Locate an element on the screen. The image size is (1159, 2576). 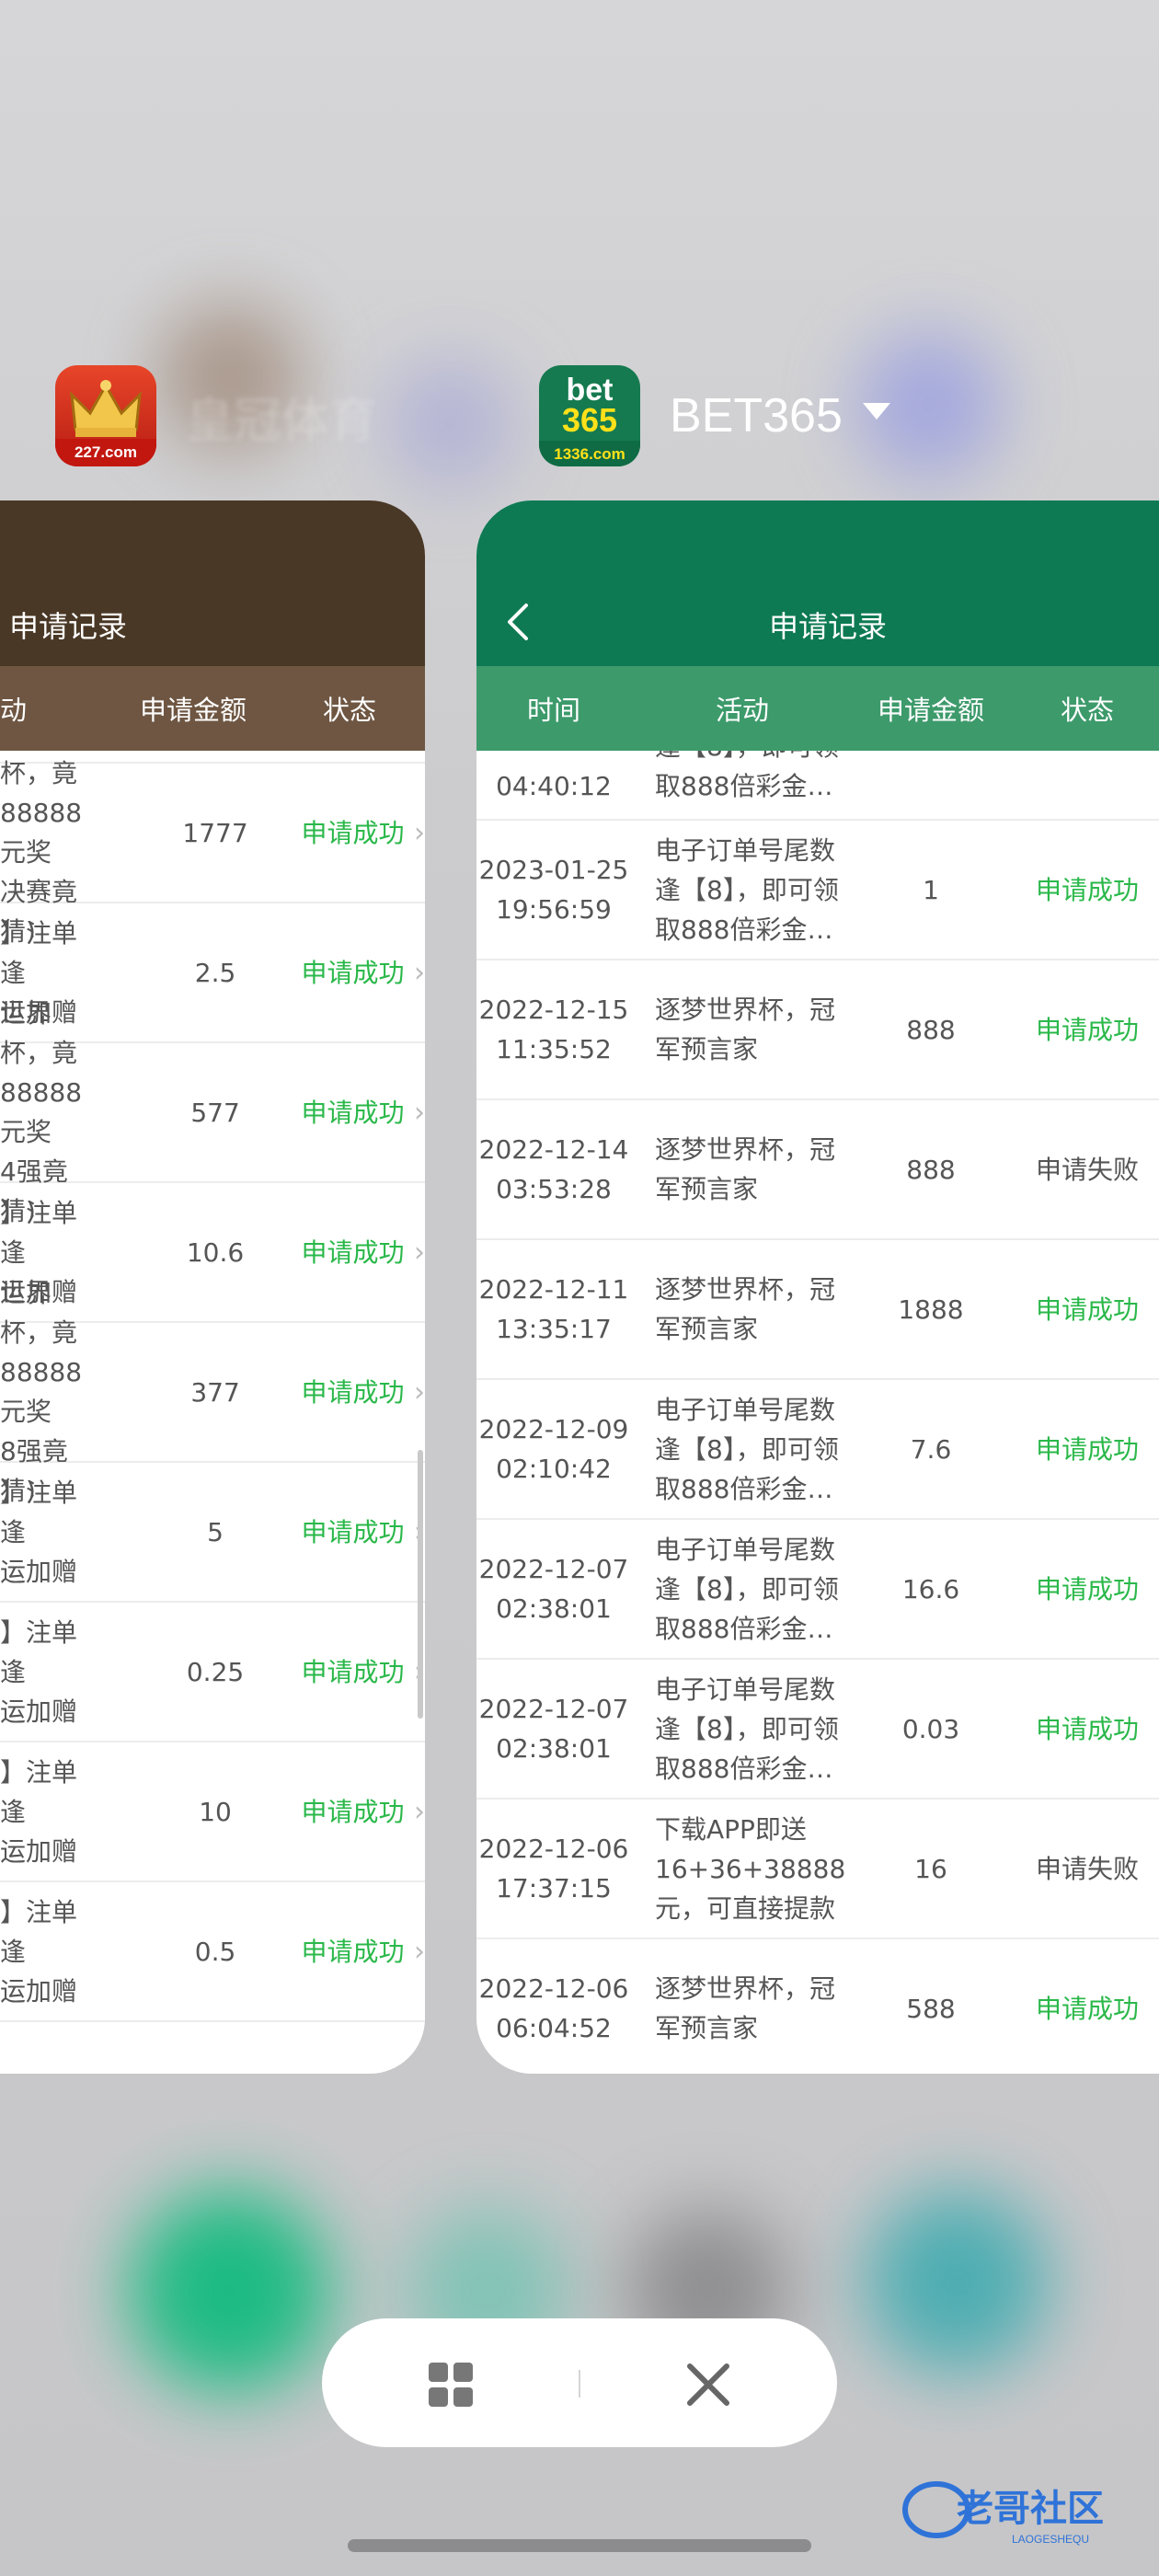
table-row: 2022-12-0606:04:52逐梦世界杯，冠军预言家588申请成功› is located at coordinates (817, 2006).